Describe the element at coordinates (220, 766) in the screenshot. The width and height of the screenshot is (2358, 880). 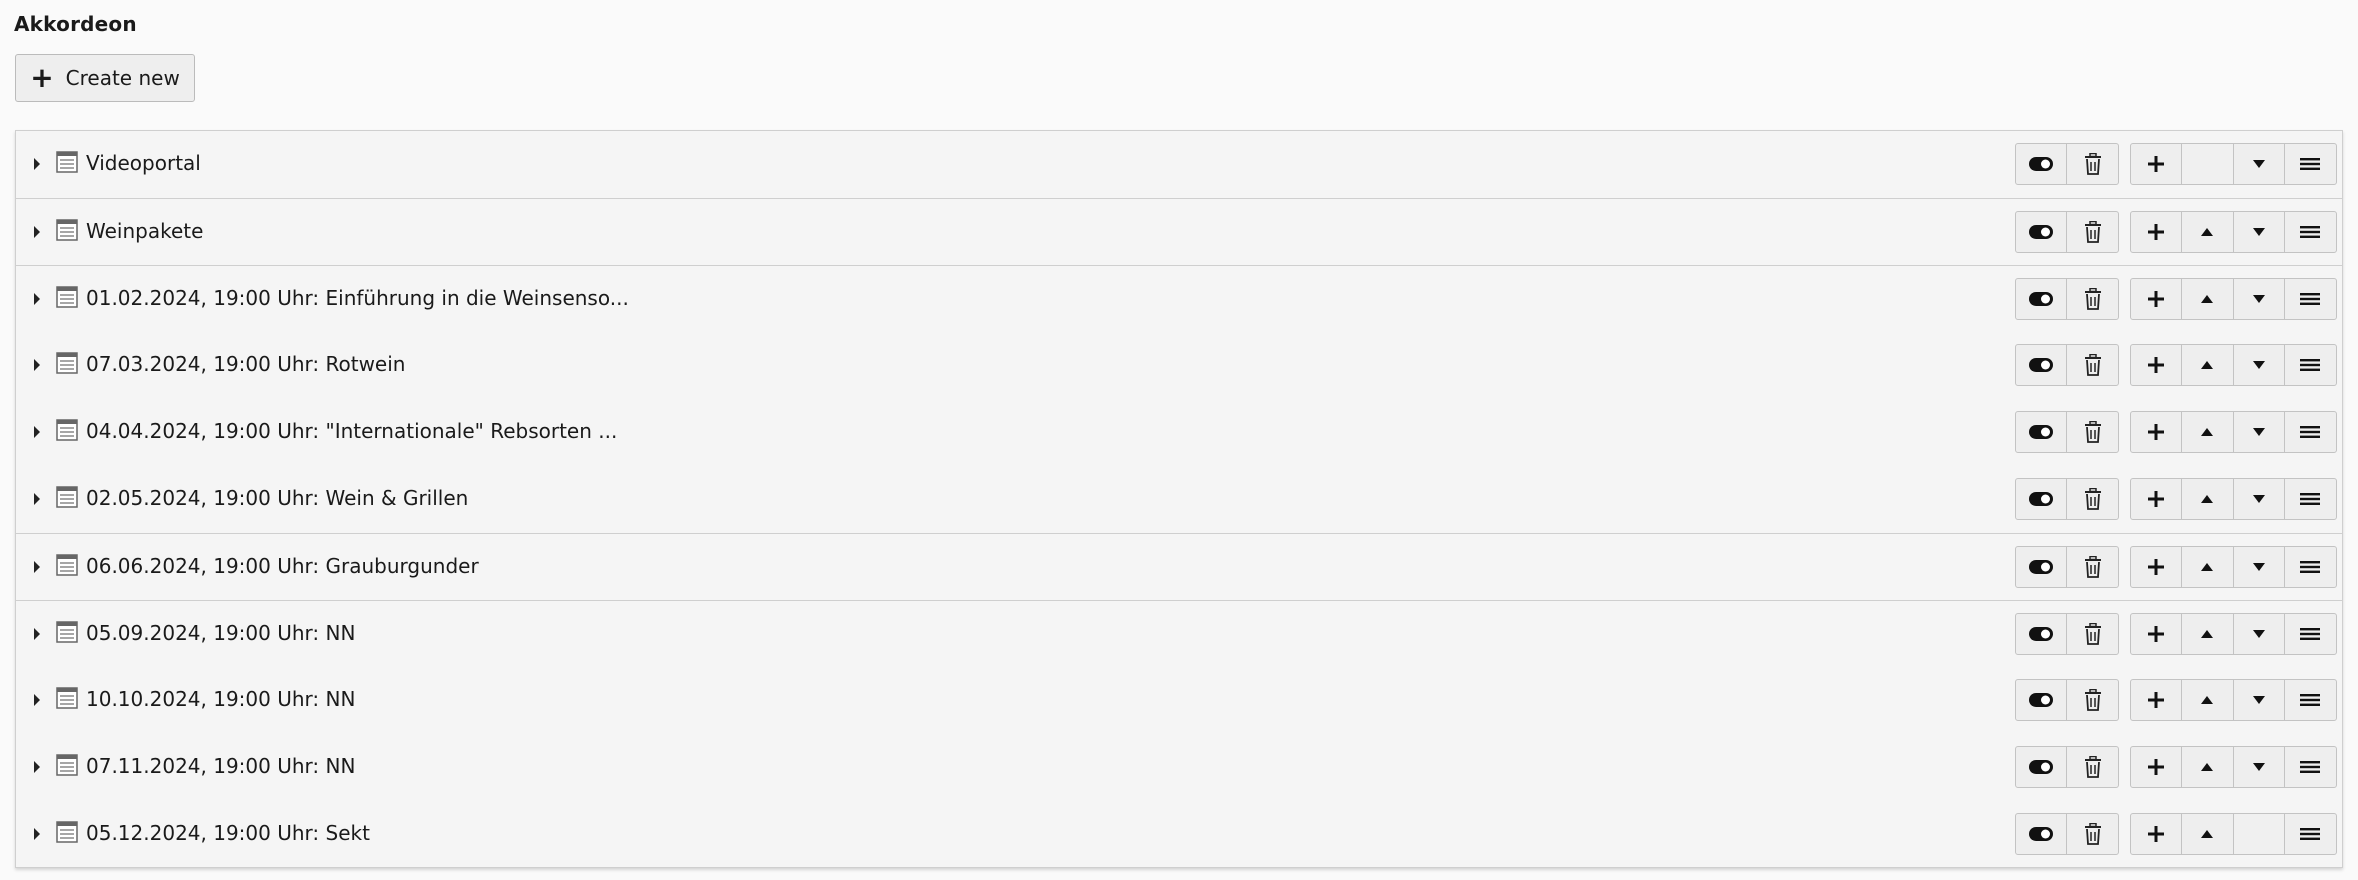
I see `record-title: 07.11.2024, 19:00 Uhr: NN` at that location.